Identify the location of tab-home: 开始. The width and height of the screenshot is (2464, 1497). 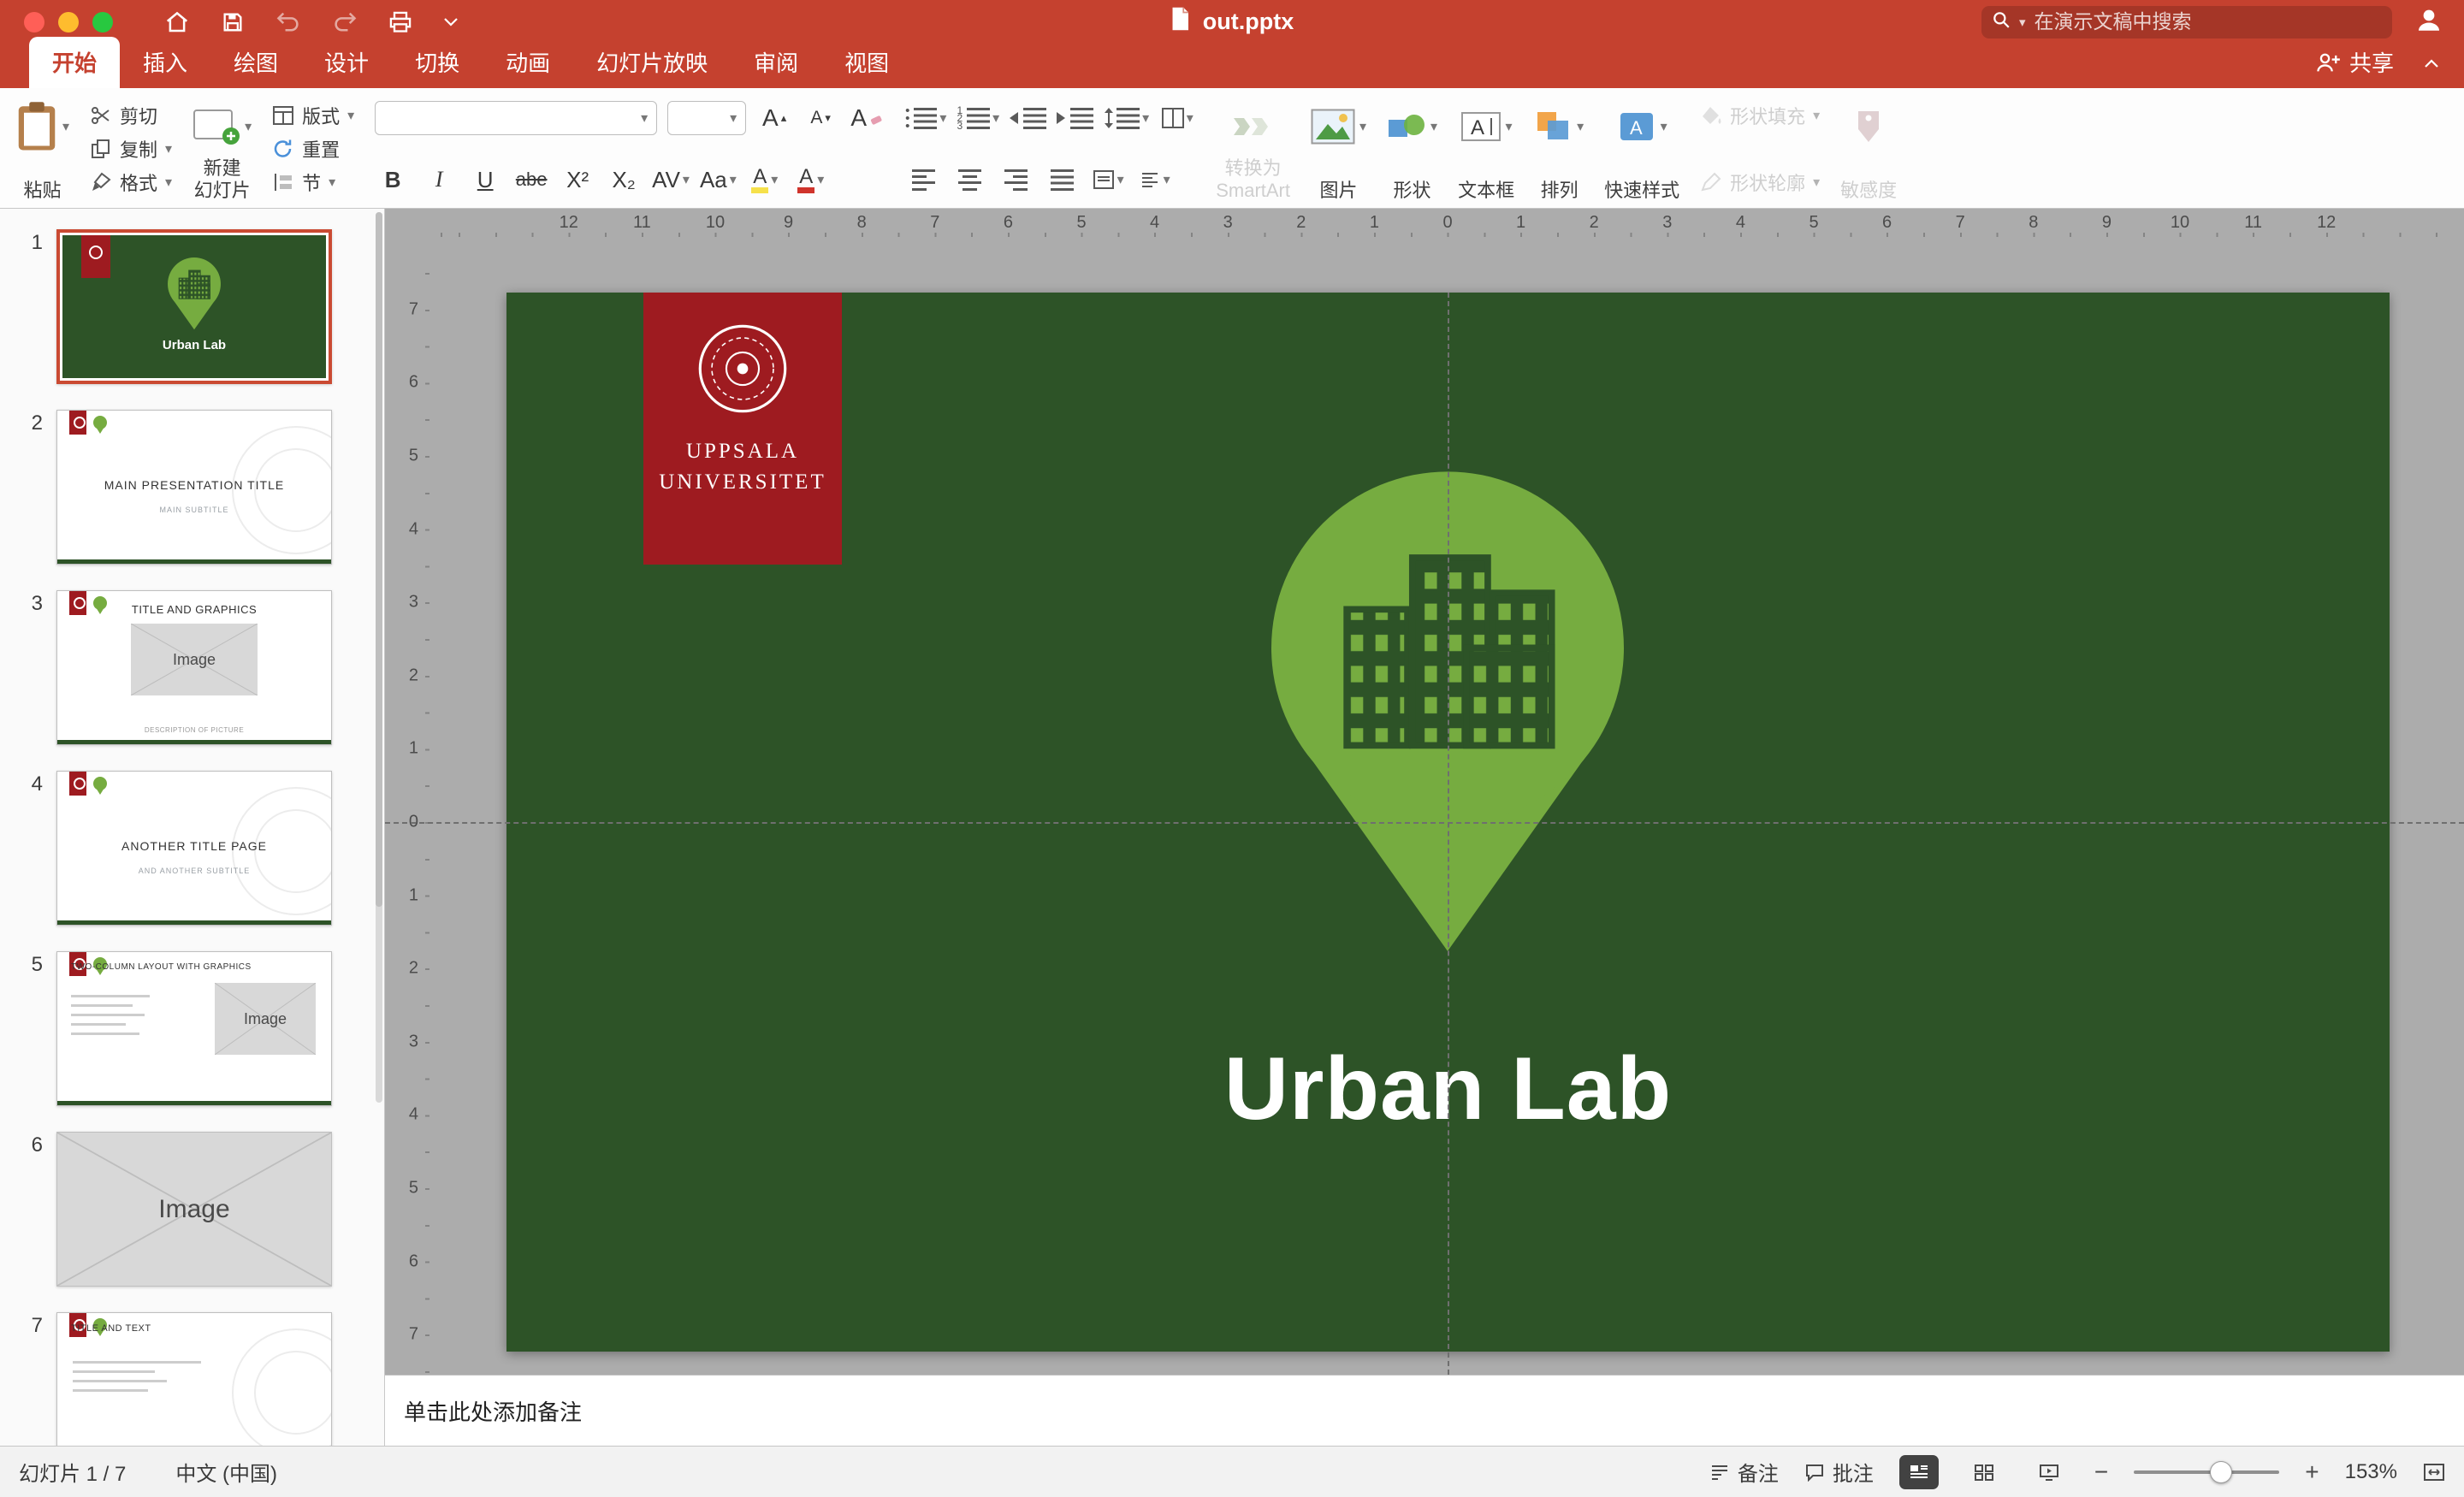
(75, 62).